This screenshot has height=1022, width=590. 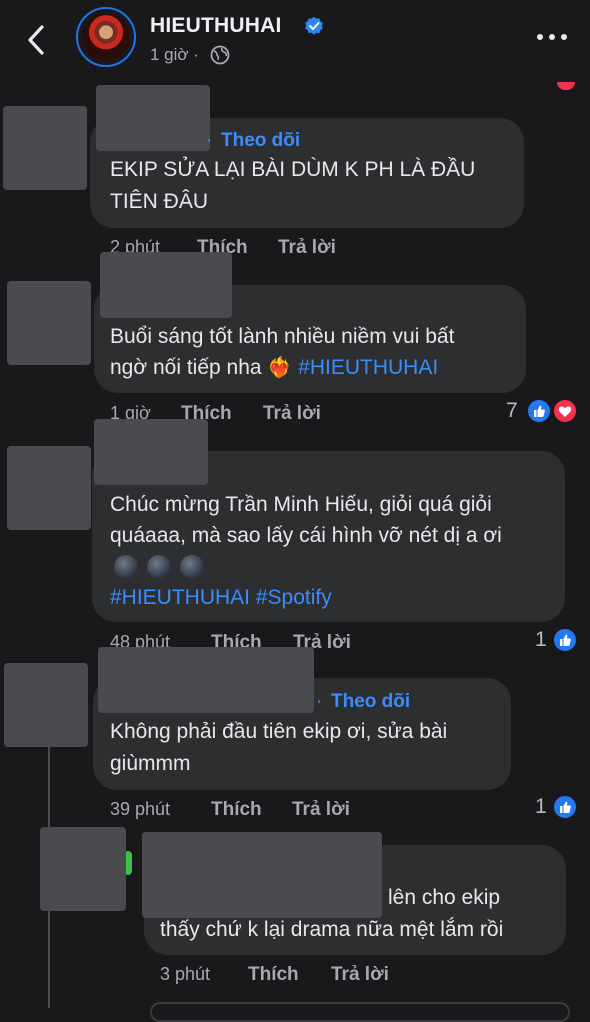 I want to click on comment-text: ngờ nối tiếp nha ❤️‍🔥 #HIEUTHUHAI, so click(x=274, y=367).